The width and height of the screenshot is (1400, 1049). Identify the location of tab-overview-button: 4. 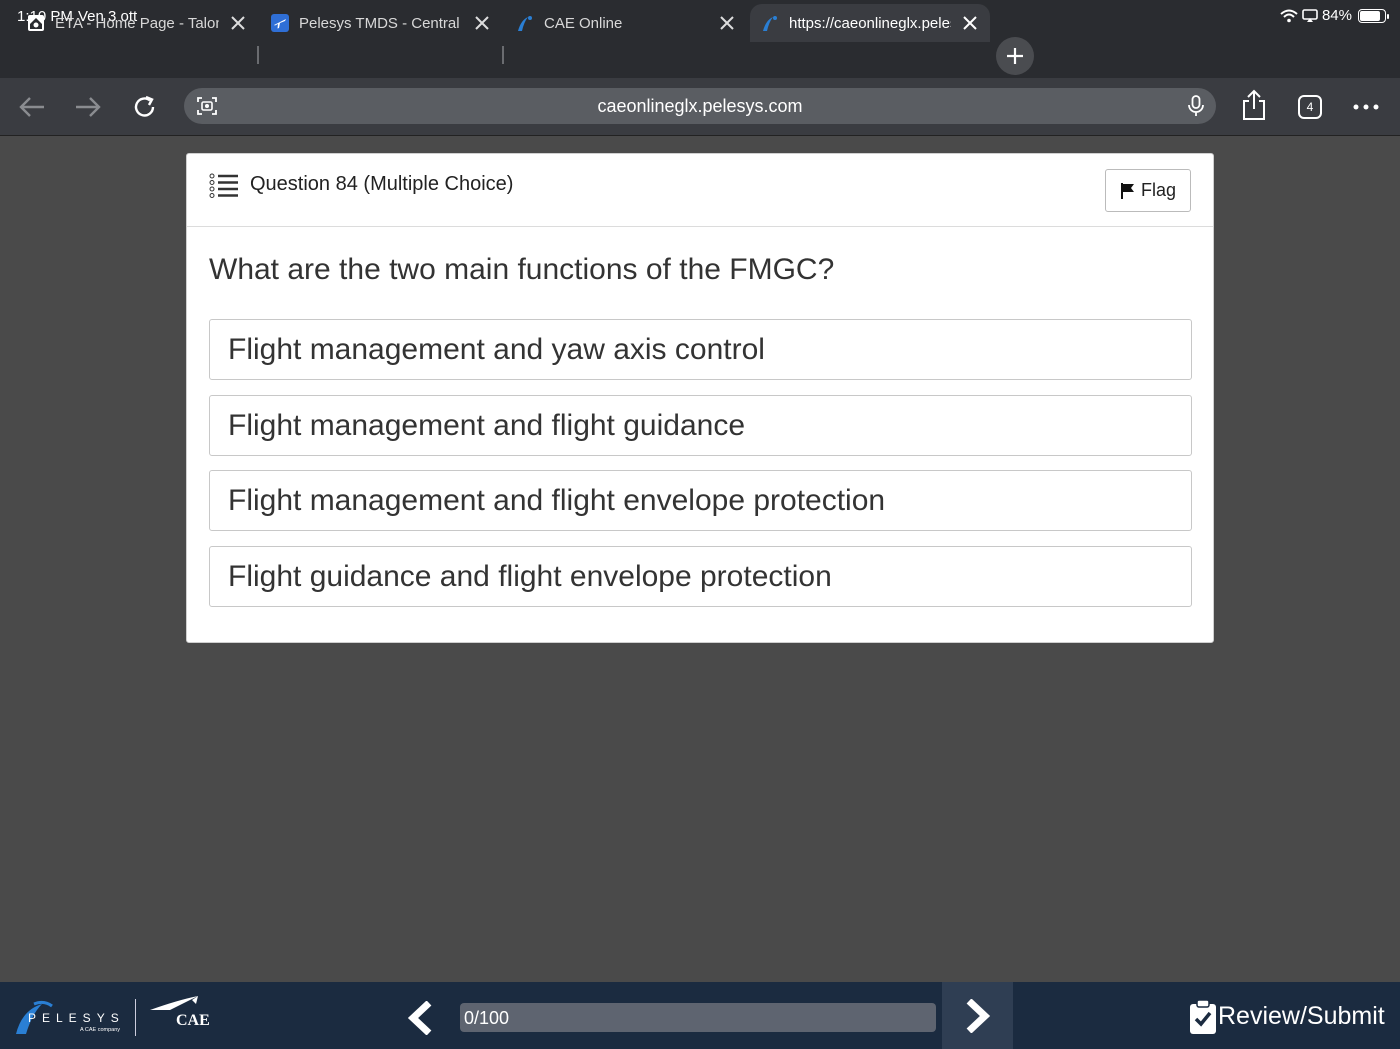
(1310, 107).